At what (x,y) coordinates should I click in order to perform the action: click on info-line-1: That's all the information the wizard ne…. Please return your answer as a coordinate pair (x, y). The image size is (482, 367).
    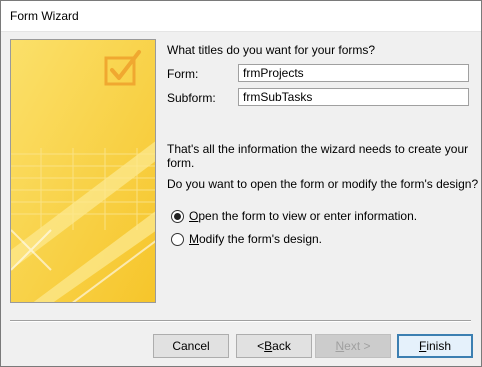
    Looking at the image, I should click on (318, 149).